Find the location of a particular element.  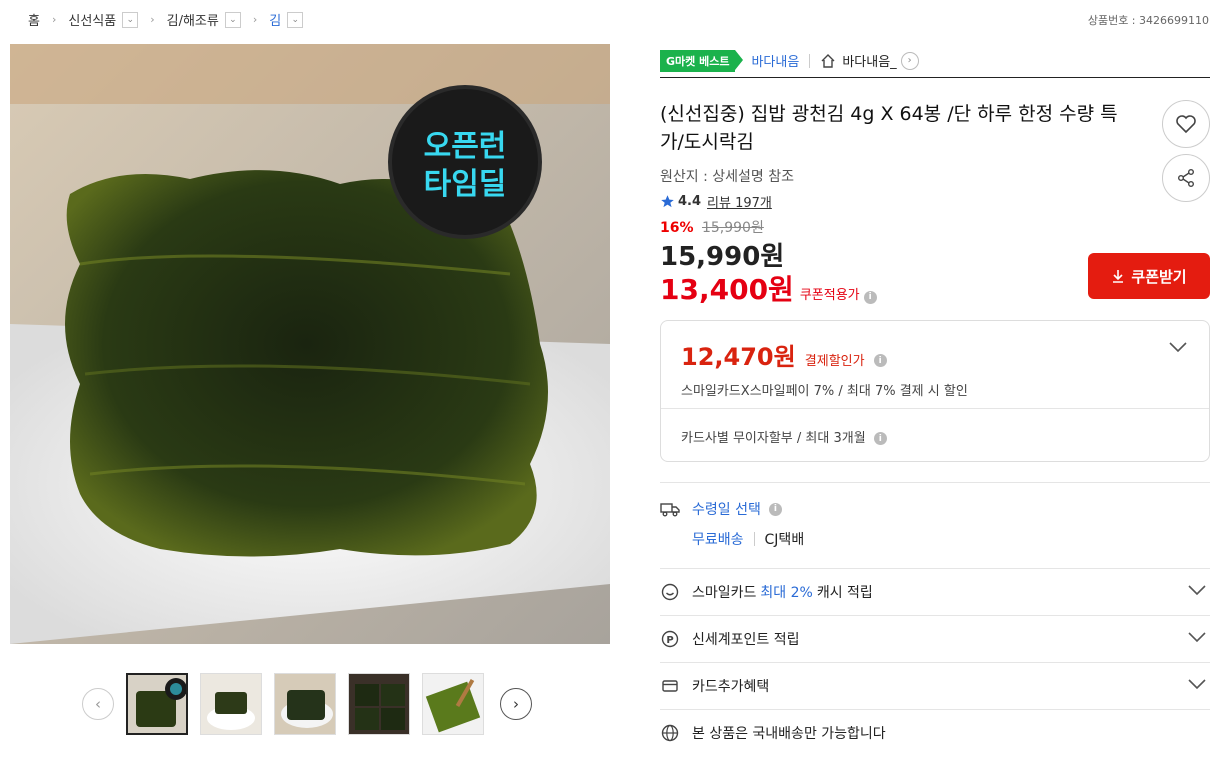

share-icon is located at coordinates (1186, 178).